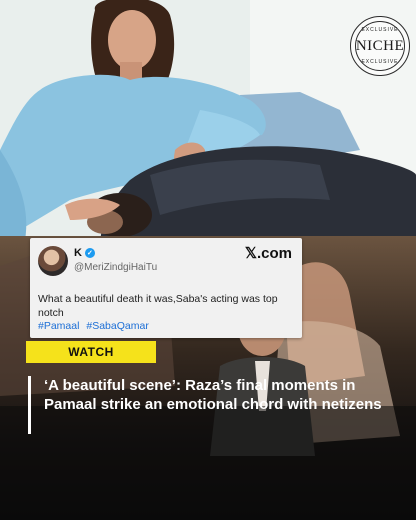  I want to click on watch-label: WATCH, so click(91, 352).